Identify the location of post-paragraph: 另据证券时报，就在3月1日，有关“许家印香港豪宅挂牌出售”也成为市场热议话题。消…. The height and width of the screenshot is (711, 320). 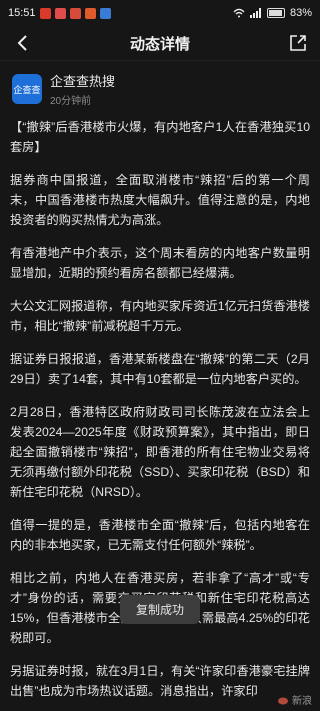
(160, 681).